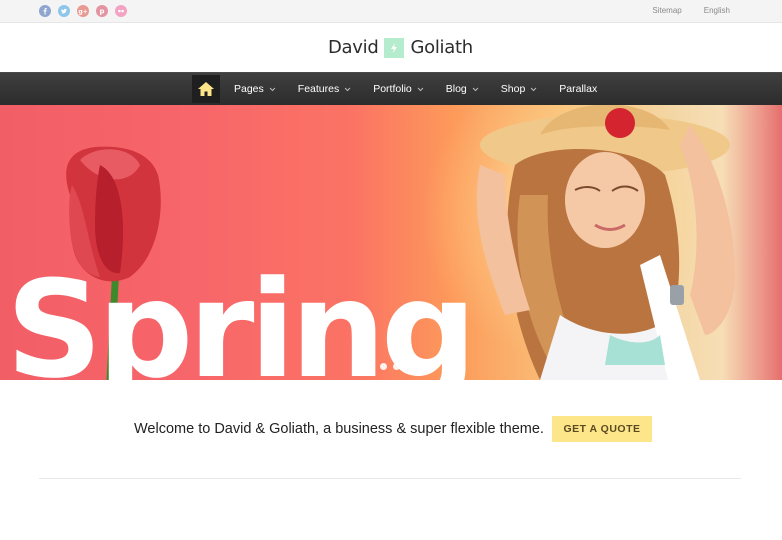  I want to click on nav-home-button, so click(206, 89).